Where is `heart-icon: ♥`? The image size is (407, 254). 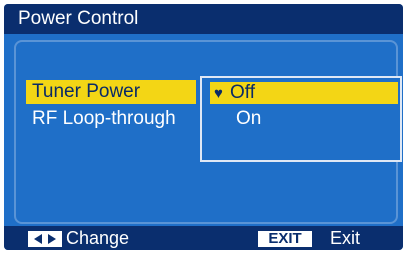 heart-icon: ♥ is located at coordinates (218, 93).